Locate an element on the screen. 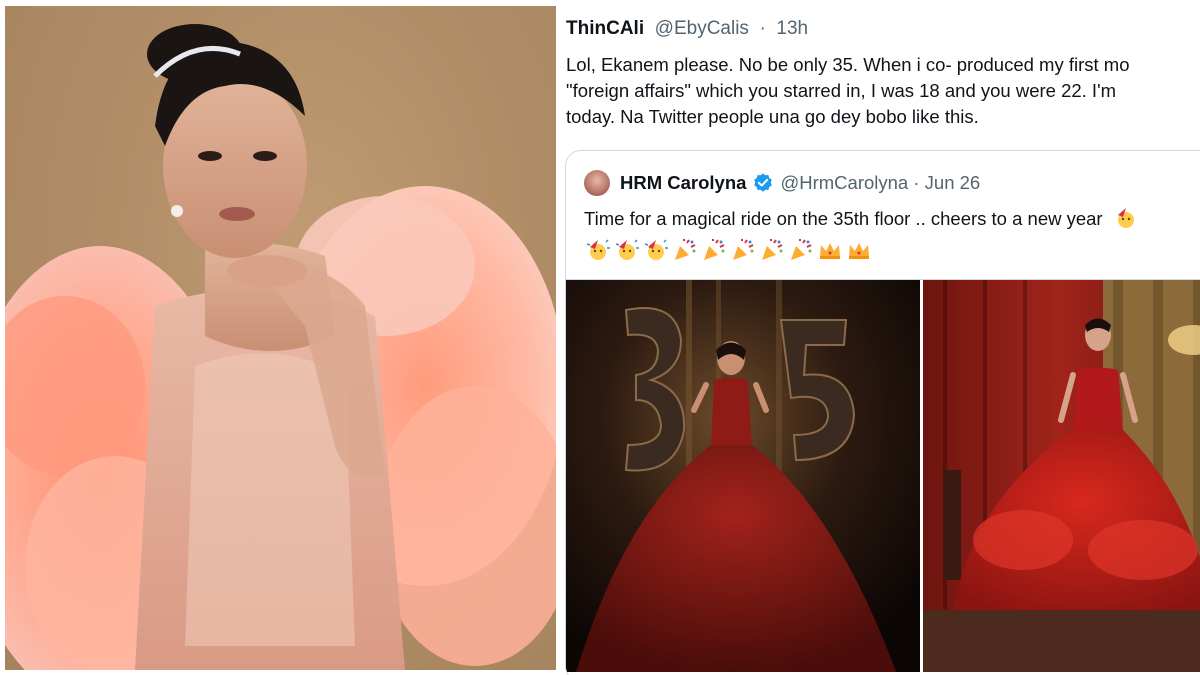  quoted-tweet-header: HRM Carolyna @HrmCarolyna · Jun 26 is located at coordinates (782, 183).